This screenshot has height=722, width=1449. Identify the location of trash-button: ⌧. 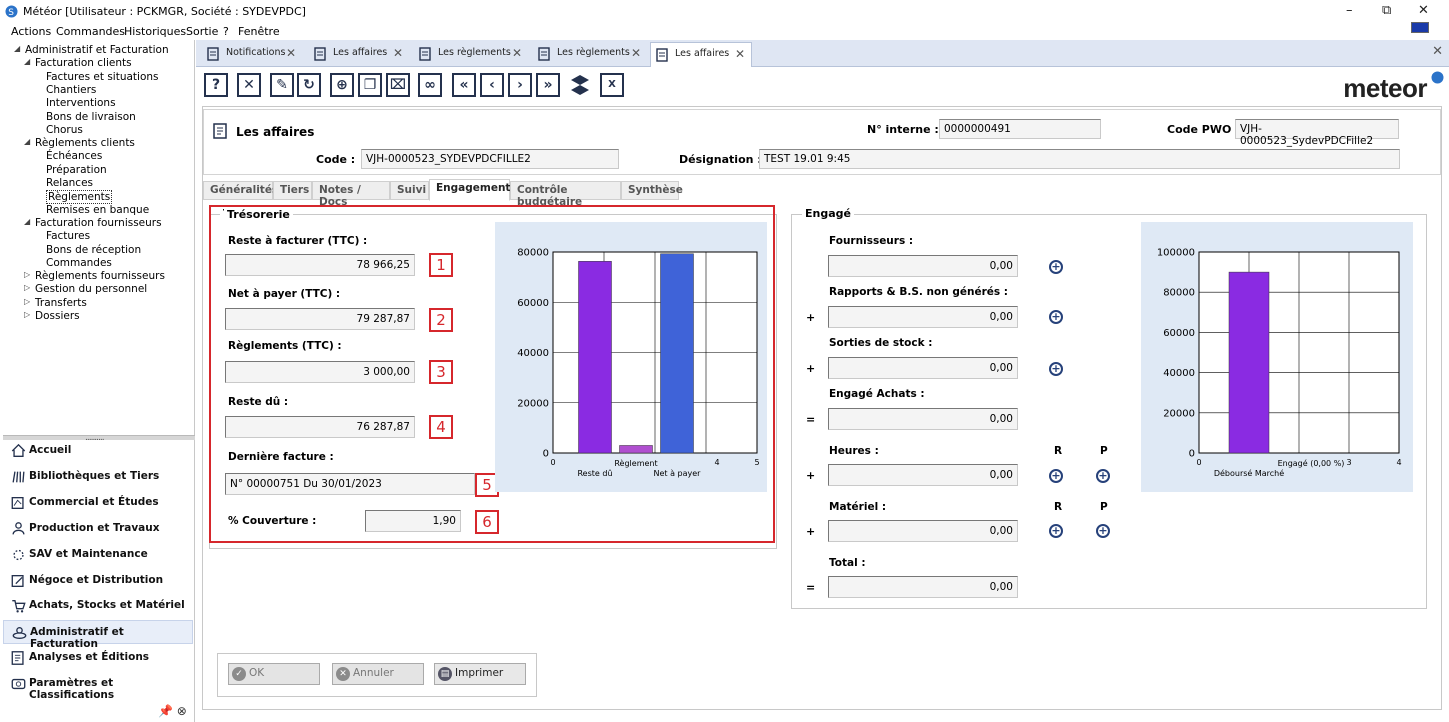
(398, 85).